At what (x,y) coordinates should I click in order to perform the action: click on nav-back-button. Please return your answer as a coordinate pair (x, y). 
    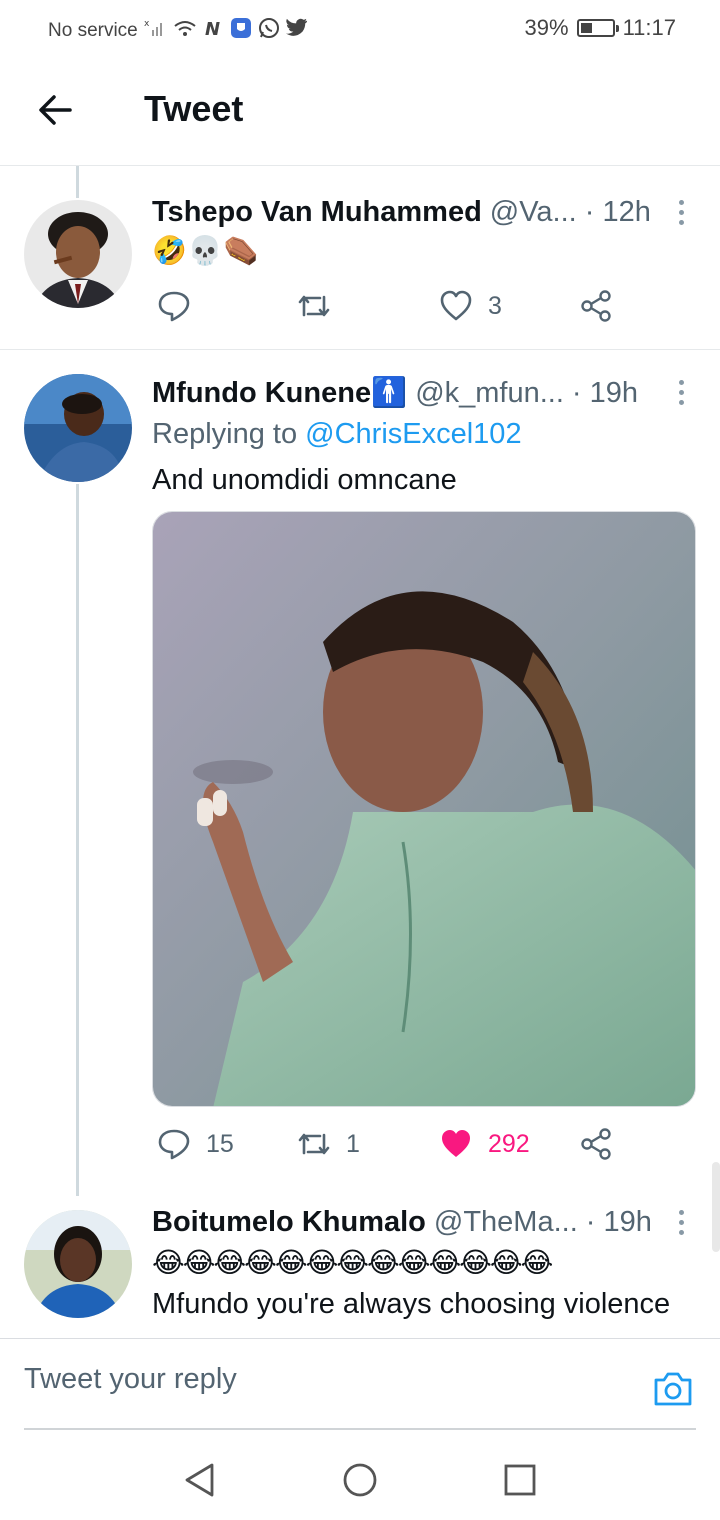
    Looking at the image, I should click on (200, 1480).